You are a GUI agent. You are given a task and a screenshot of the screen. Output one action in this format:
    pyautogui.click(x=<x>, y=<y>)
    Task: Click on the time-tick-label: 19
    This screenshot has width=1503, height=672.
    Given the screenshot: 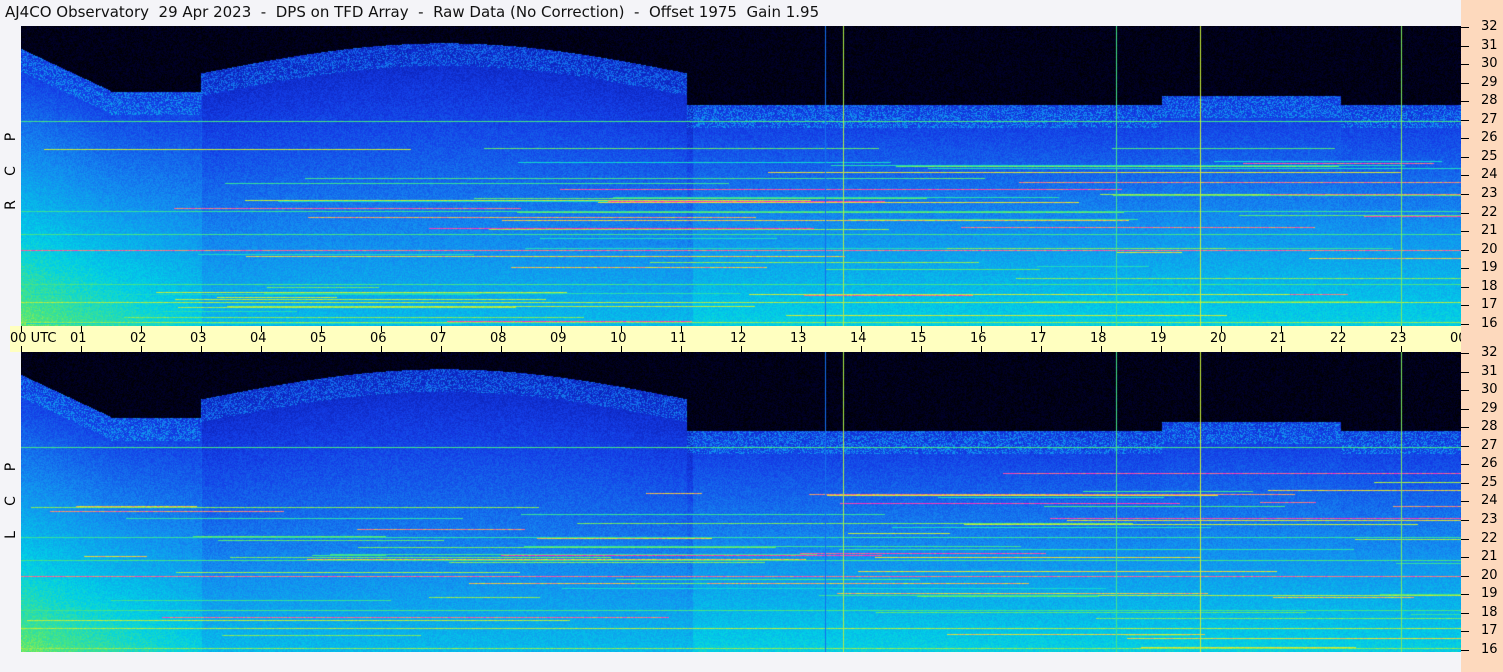 What is the action you would take?
    pyautogui.click(x=1158, y=338)
    